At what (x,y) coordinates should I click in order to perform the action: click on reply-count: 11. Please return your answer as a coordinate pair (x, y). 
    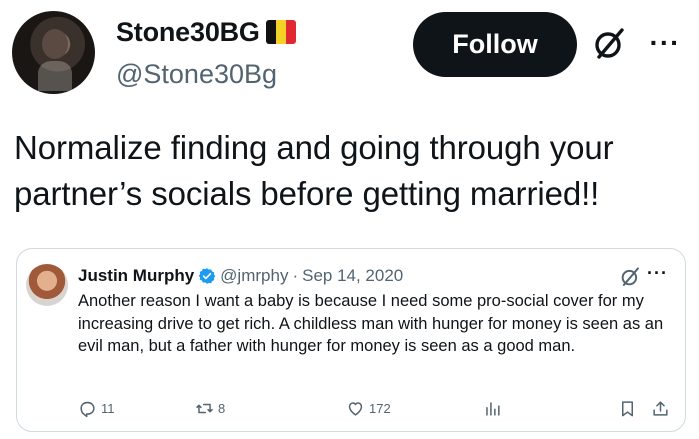
    Looking at the image, I should click on (108, 408).